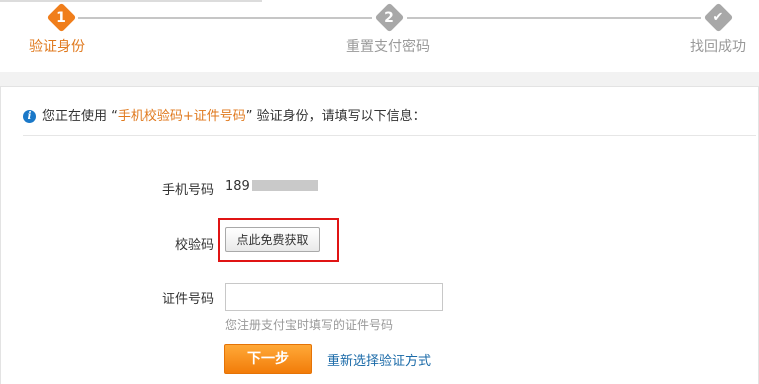  What do you see at coordinates (187, 190) in the screenshot?
I see `phone-label: 手机号码` at bounding box center [187, 190].